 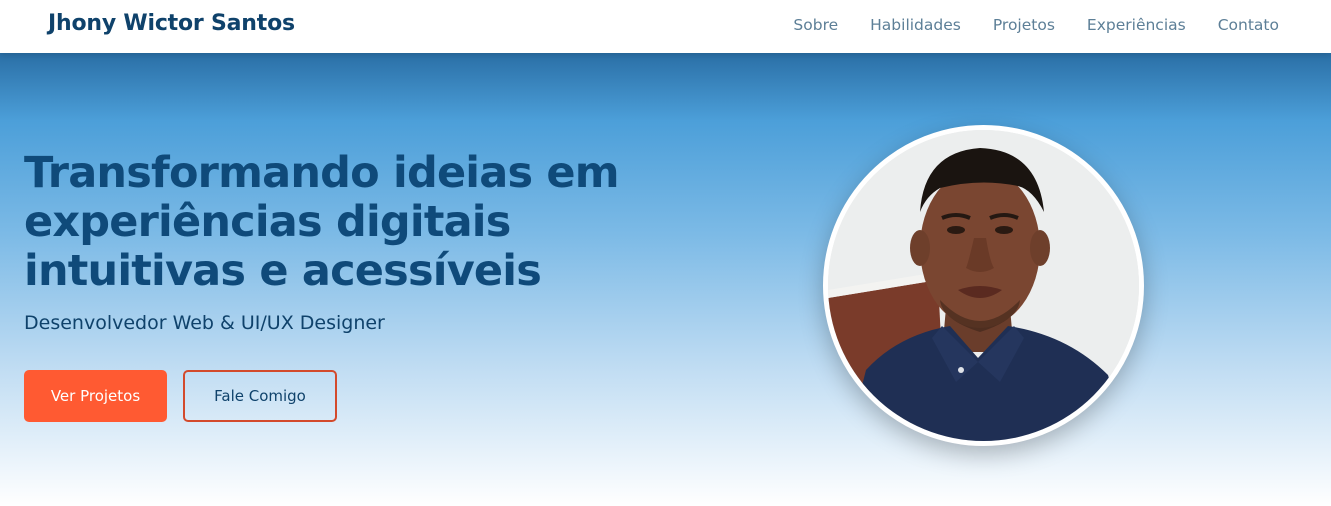 I want to click on profile-photo-illustration, so click(x=983, y=285).